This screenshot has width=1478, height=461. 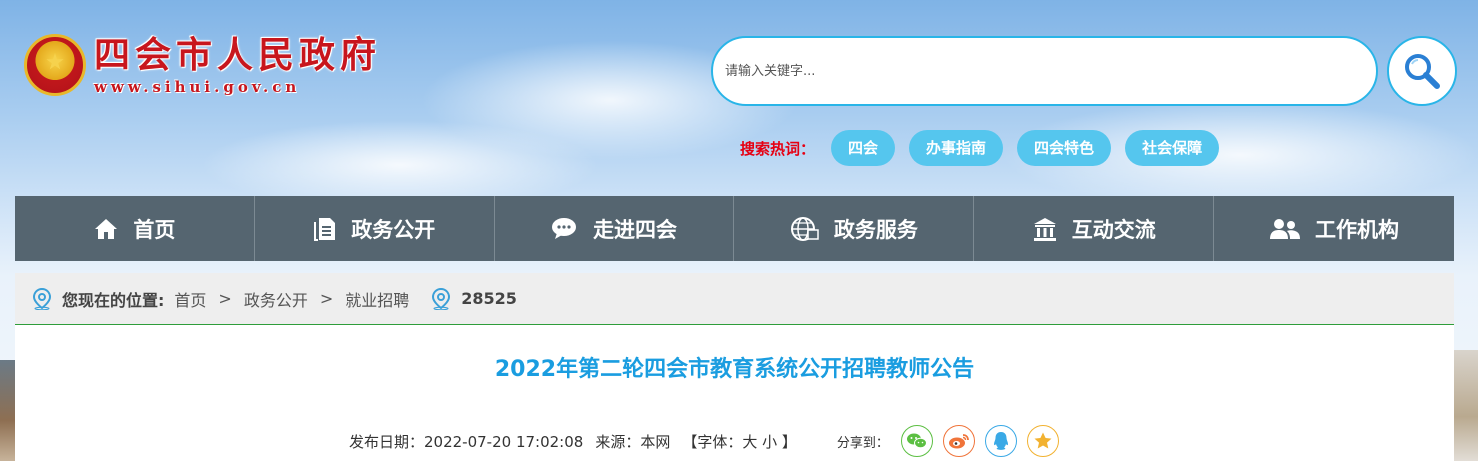 What do you see at coordinates (154, 229) in the screenshot?
I see `nav-item-label: 首页` at bounding box center [154, 229].